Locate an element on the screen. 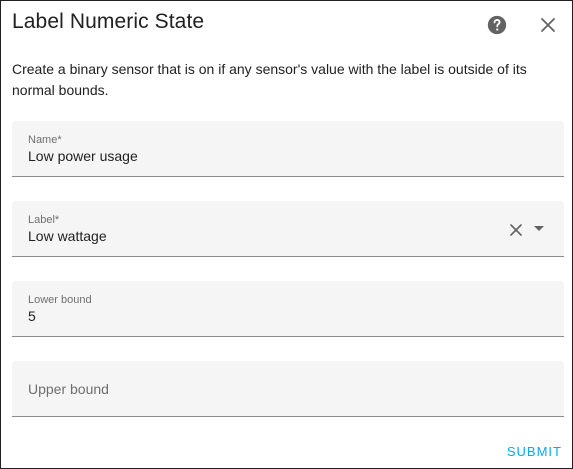 The image size is (573, 469). submit-button: SUBMIT is located at coordinates (534, 451).